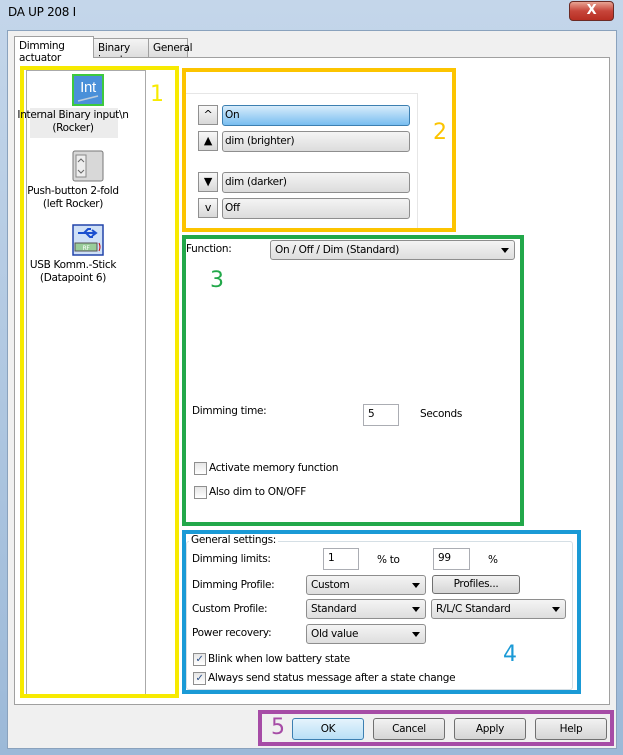 This screenshot has width=623, height=755. What do you see at coordinates (490, 729) in the screenshot?
I see `apply-button: Apply` at bounding box center [490, 729].